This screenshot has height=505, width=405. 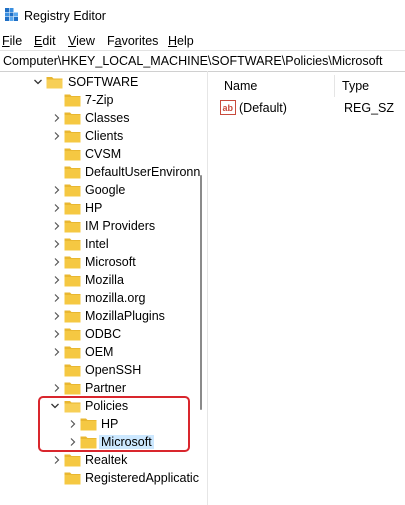 What do you see at coordinates (100, 298) in the screenshot?
I see `tree-item: mozilla.org` at bounding box center [100, 298].